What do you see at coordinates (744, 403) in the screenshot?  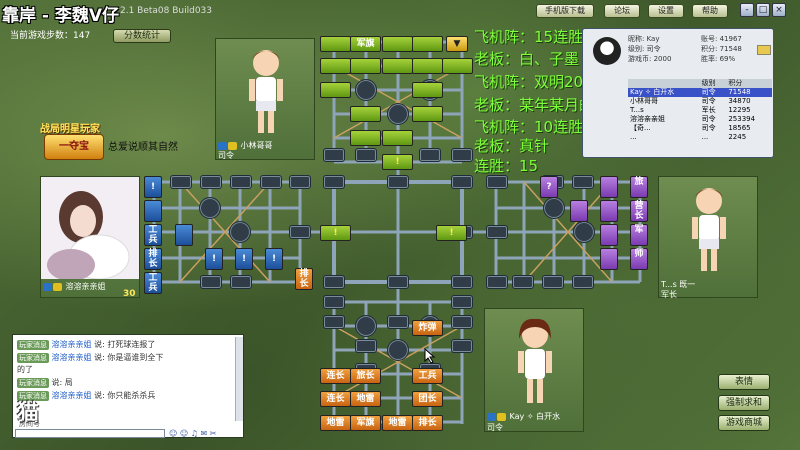 I see `force-draw-button: 强制求和` at bounding box center [744, 403].